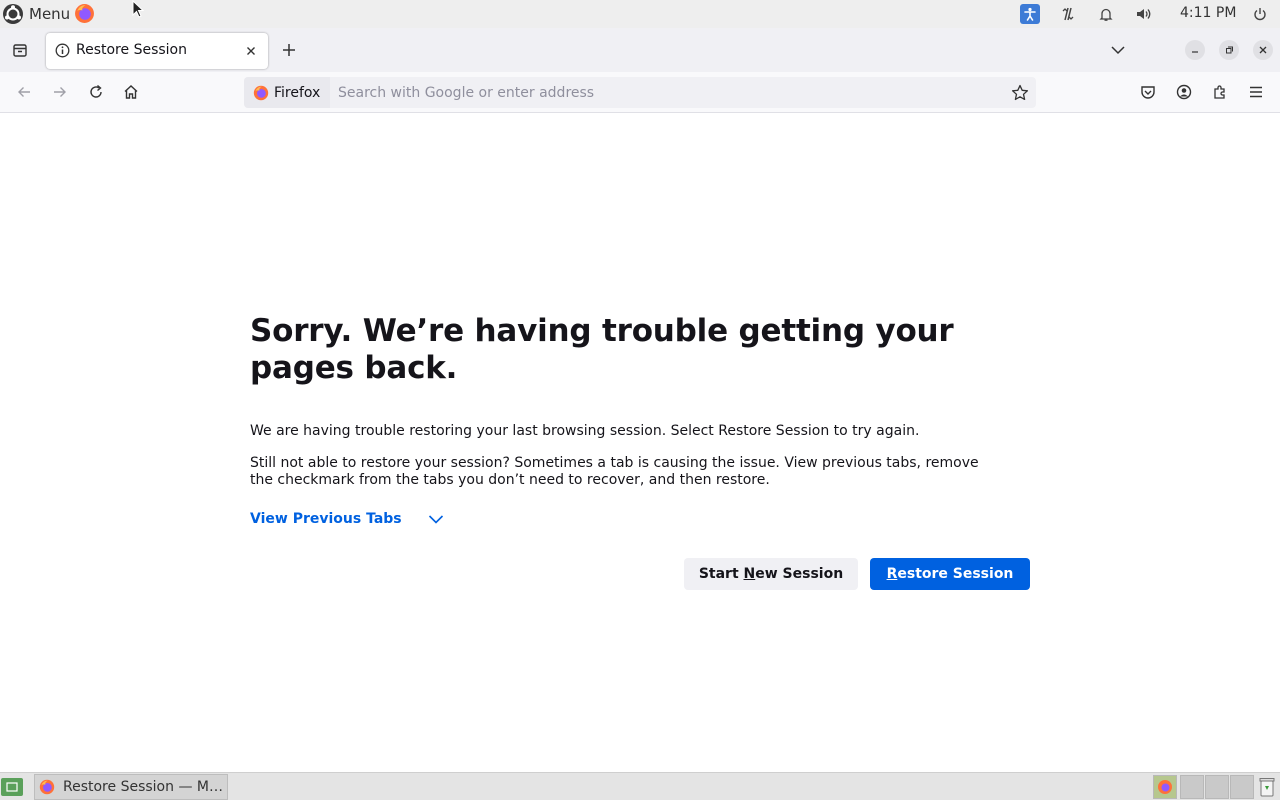 This screenshot has width=1280, height=800. What do you see at coordinates (84, 13) in the screenshot?
I see `firefox-launcher-icon` at bounding box center [84, 13].